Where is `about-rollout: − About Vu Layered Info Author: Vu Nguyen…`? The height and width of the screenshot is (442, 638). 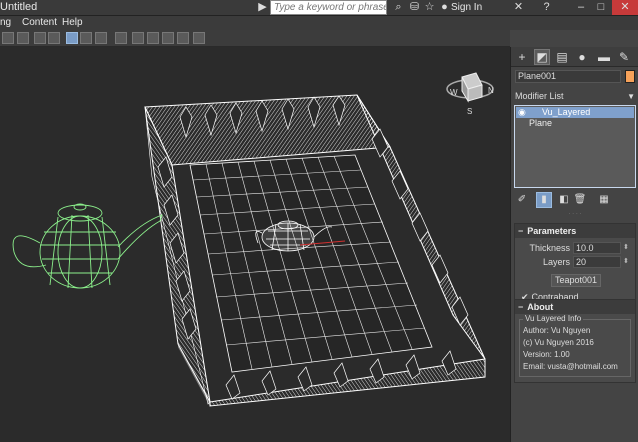
about-rollout: − About Vu Layered Info Author: Vu Nguyen… is located at coordinates (575, 341).